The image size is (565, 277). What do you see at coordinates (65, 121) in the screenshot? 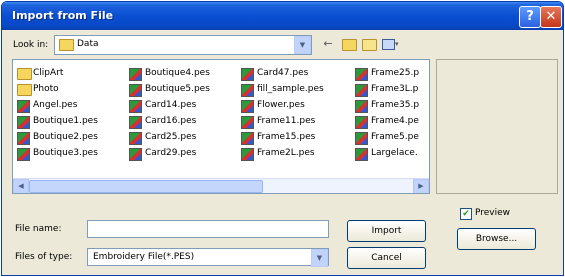
I see `file-name: Boutique1.pes` at bounding box center [65, 121].